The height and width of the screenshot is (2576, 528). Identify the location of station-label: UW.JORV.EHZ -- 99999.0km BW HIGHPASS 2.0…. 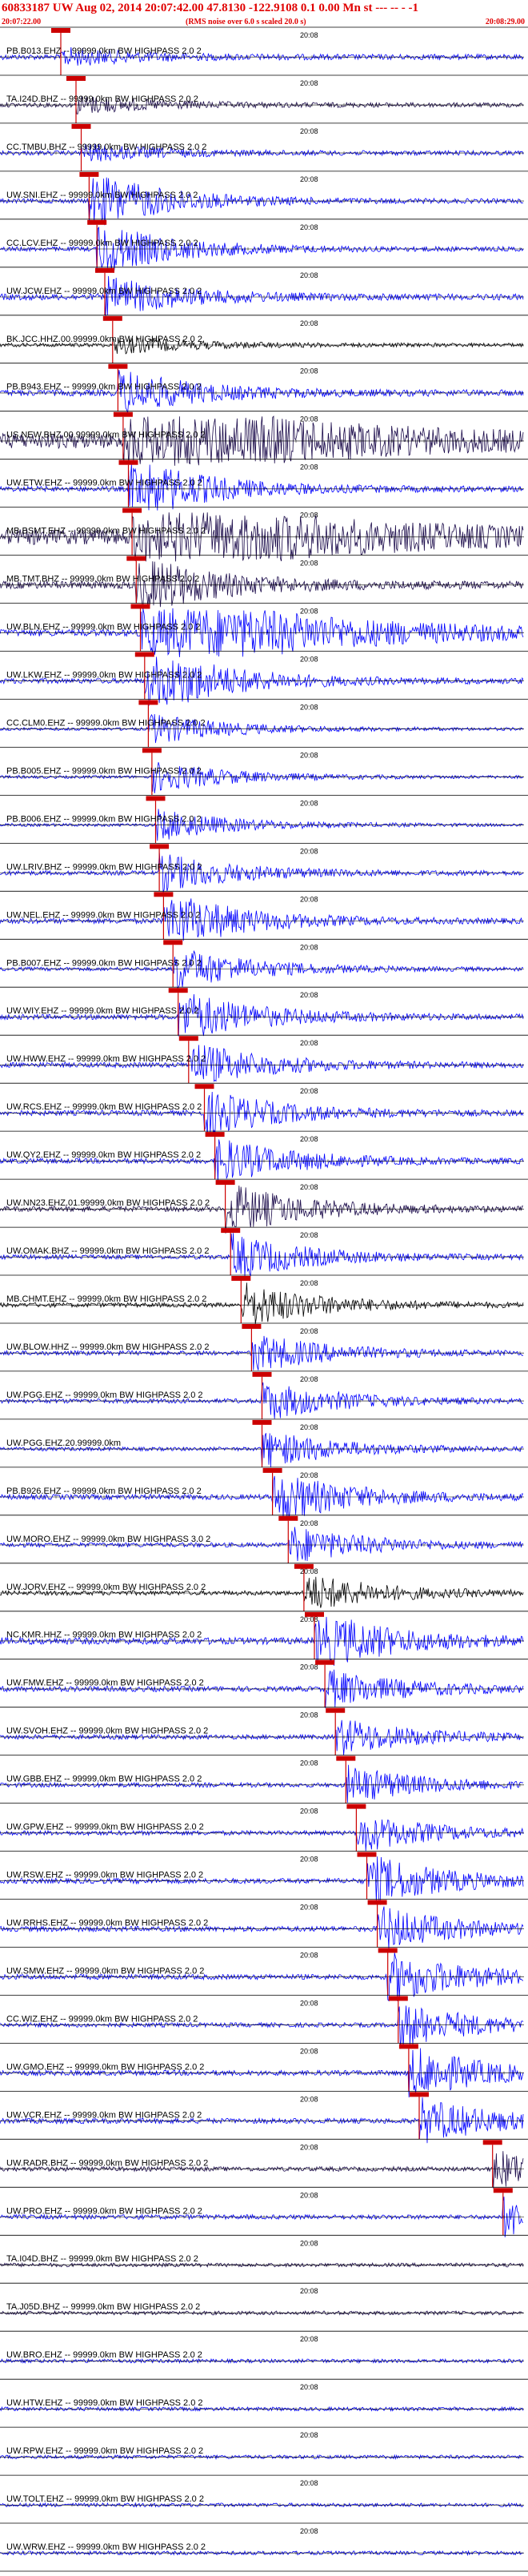
(106, 1587).